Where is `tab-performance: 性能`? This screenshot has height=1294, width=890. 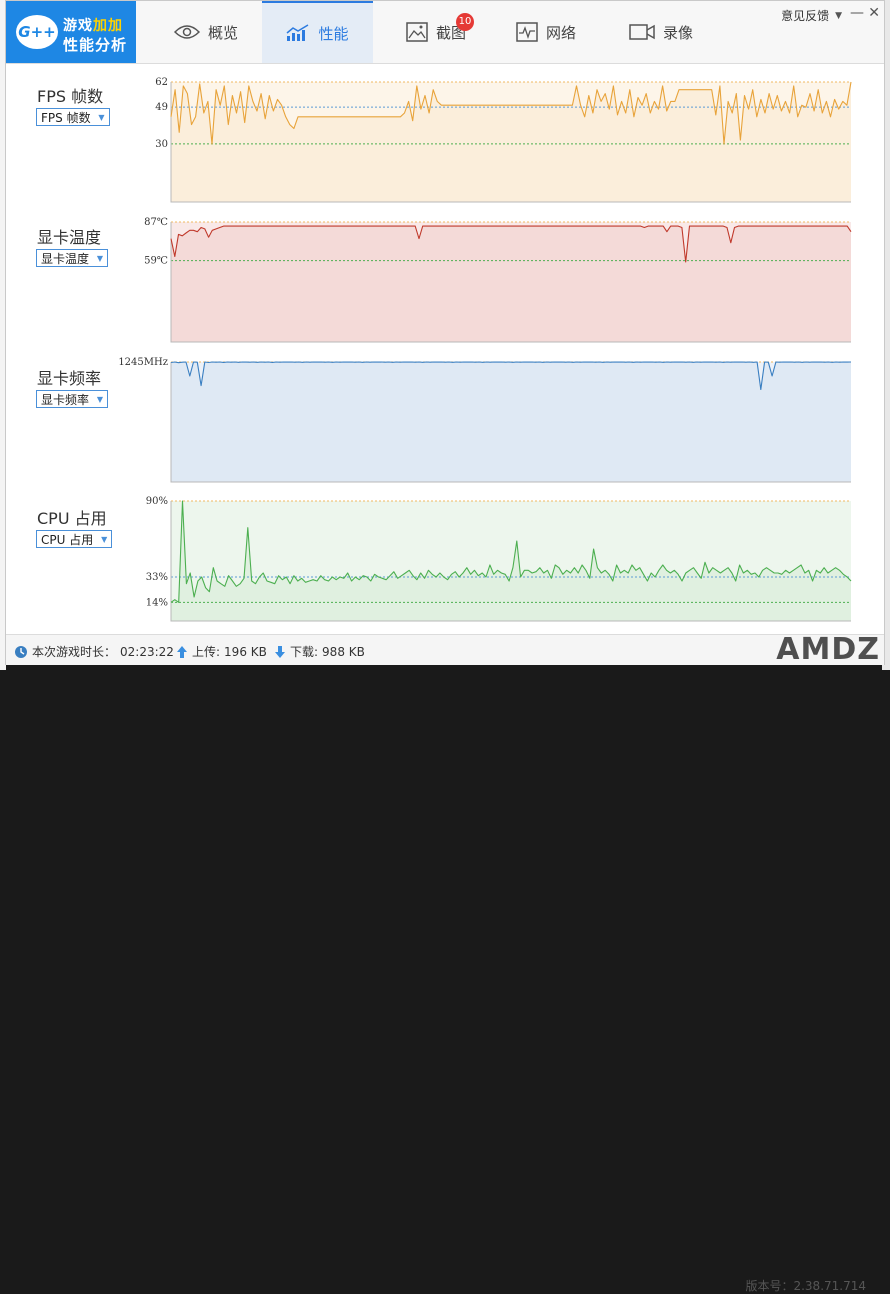 tab-performance: 性能 is located at coordinates (317, 32).